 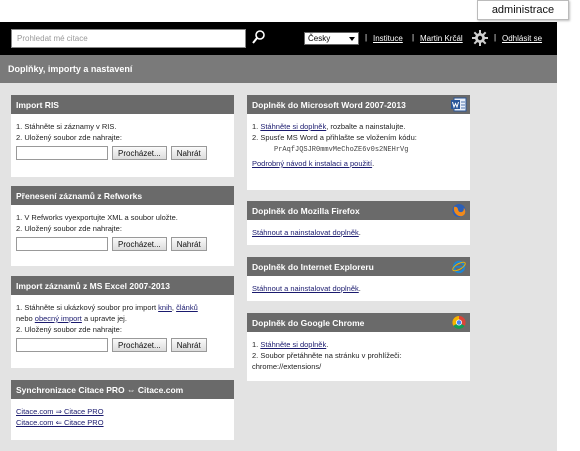 What do you see at coordinates (522, 38) in the screenshot?
I see `nav-logout: Odhlásit se` at bounding box center [522, 38].